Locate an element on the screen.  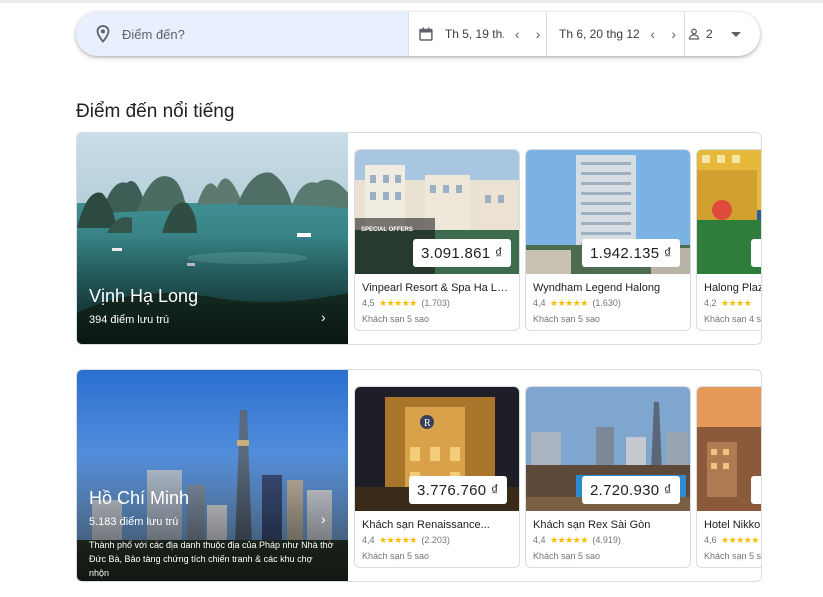
hotel-rating: 4,5 ★★★★★ (1.703) is located at coordinates (406, 303).